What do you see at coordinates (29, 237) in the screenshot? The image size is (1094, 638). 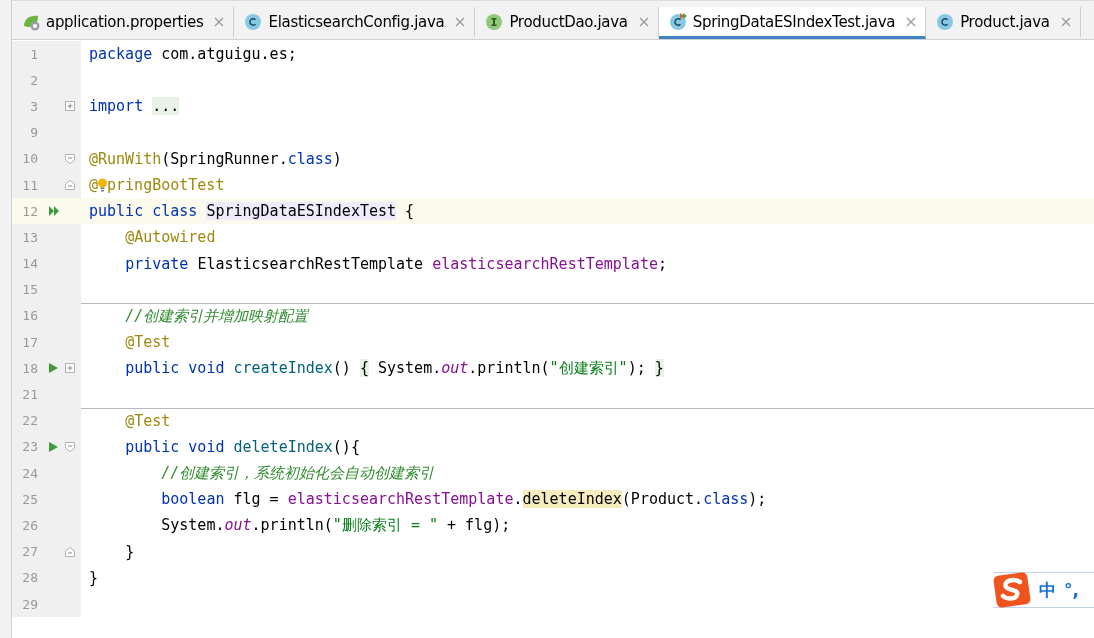 I see `line-number: 13` at bounding box center [29, 237].